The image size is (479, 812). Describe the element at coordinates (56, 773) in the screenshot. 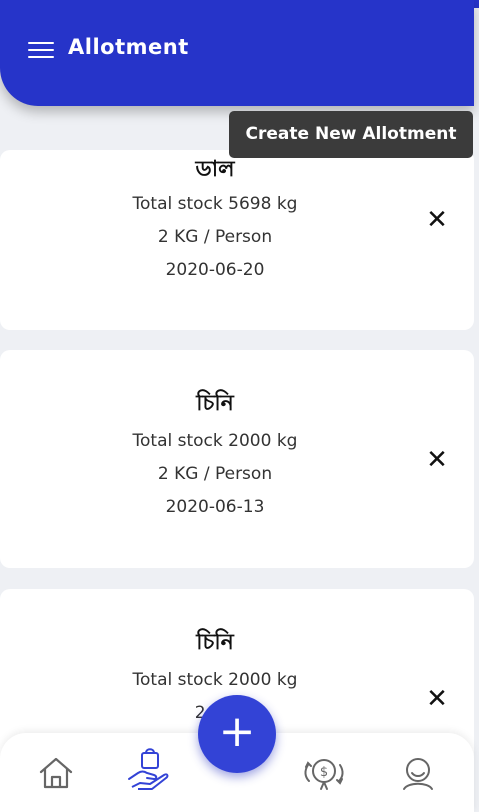

I see `home-icon` at that location.